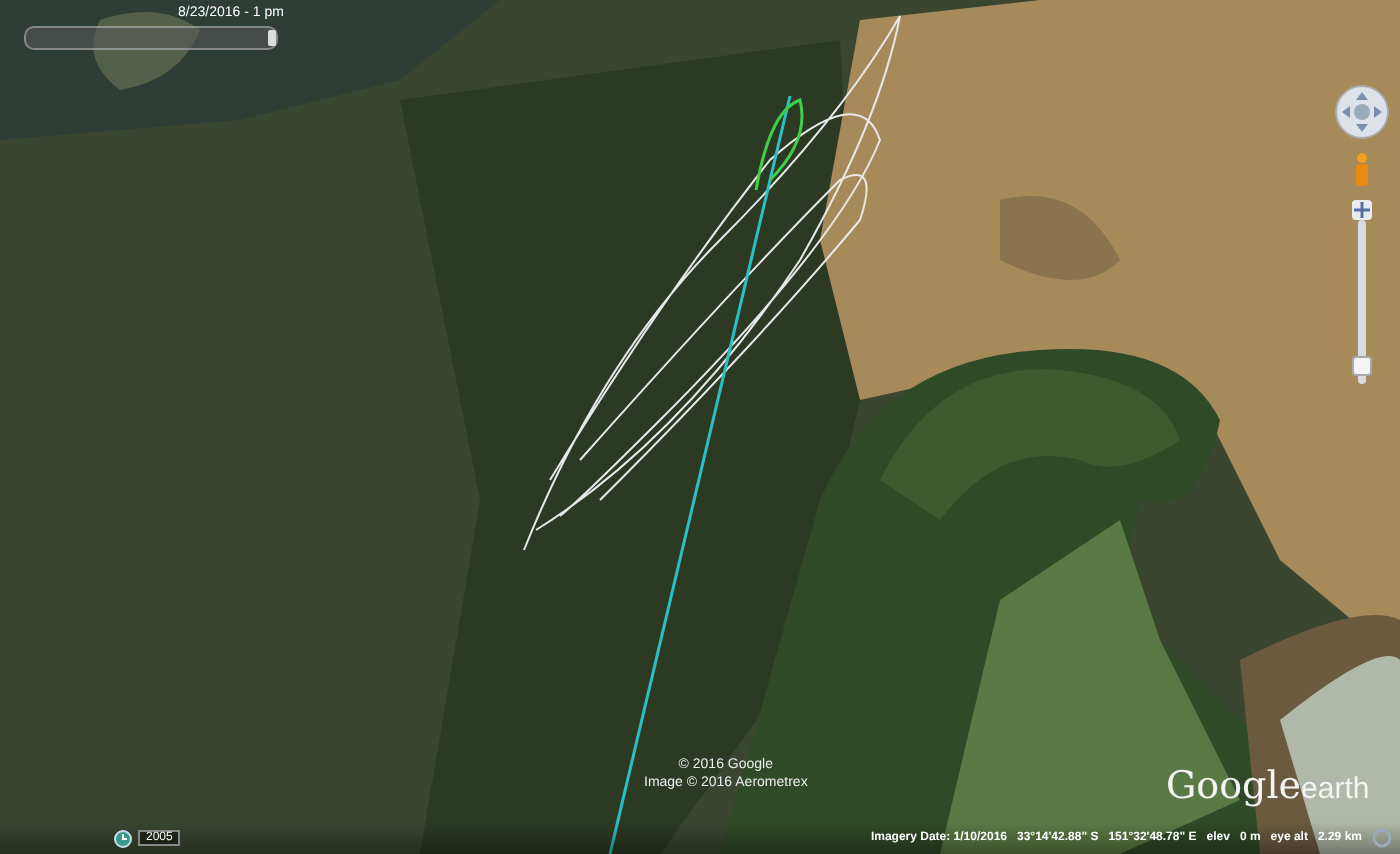 The height and width of the screenshot is (854, 1400). Describe the element at coordinates (1362, 366) in the screenshot. I see `zoom-thumb` at that location.